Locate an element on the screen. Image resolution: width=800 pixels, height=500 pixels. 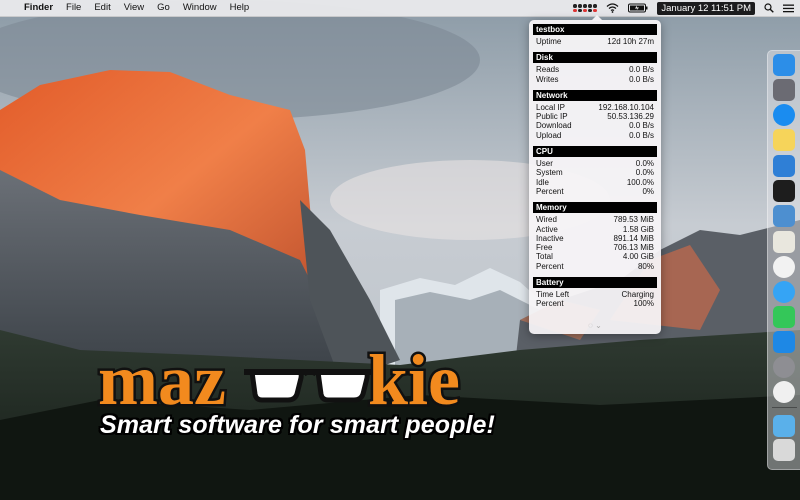
safari-icon is located at coordinates (784, 115).